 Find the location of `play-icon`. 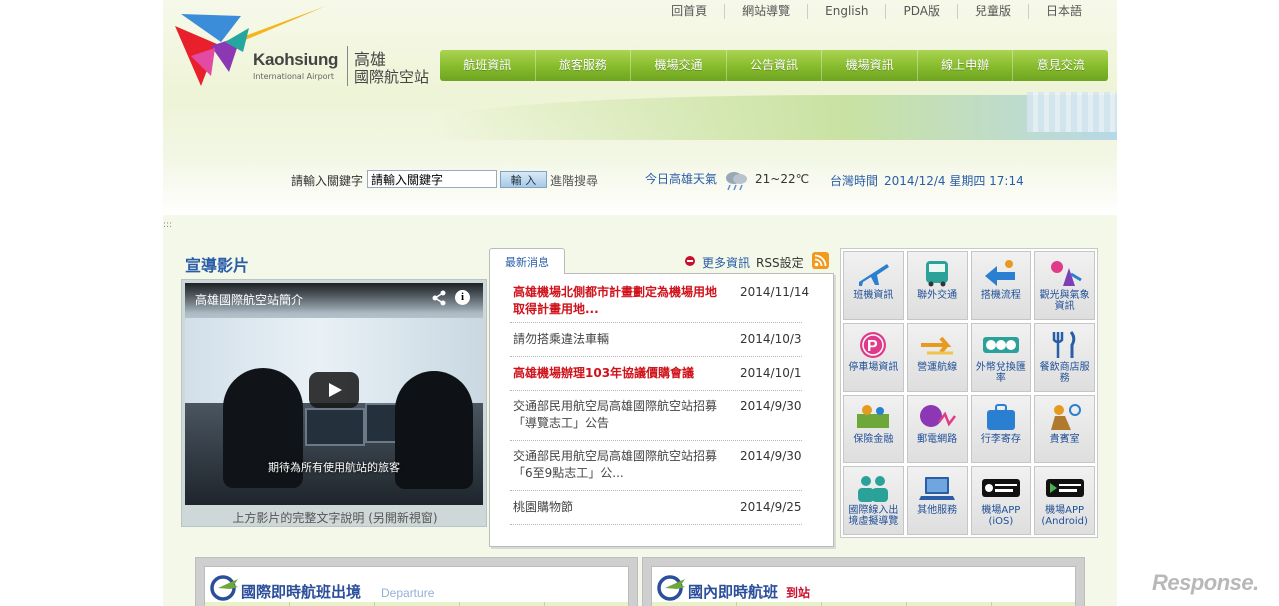

play-icon is located at coordinates (335, 390).